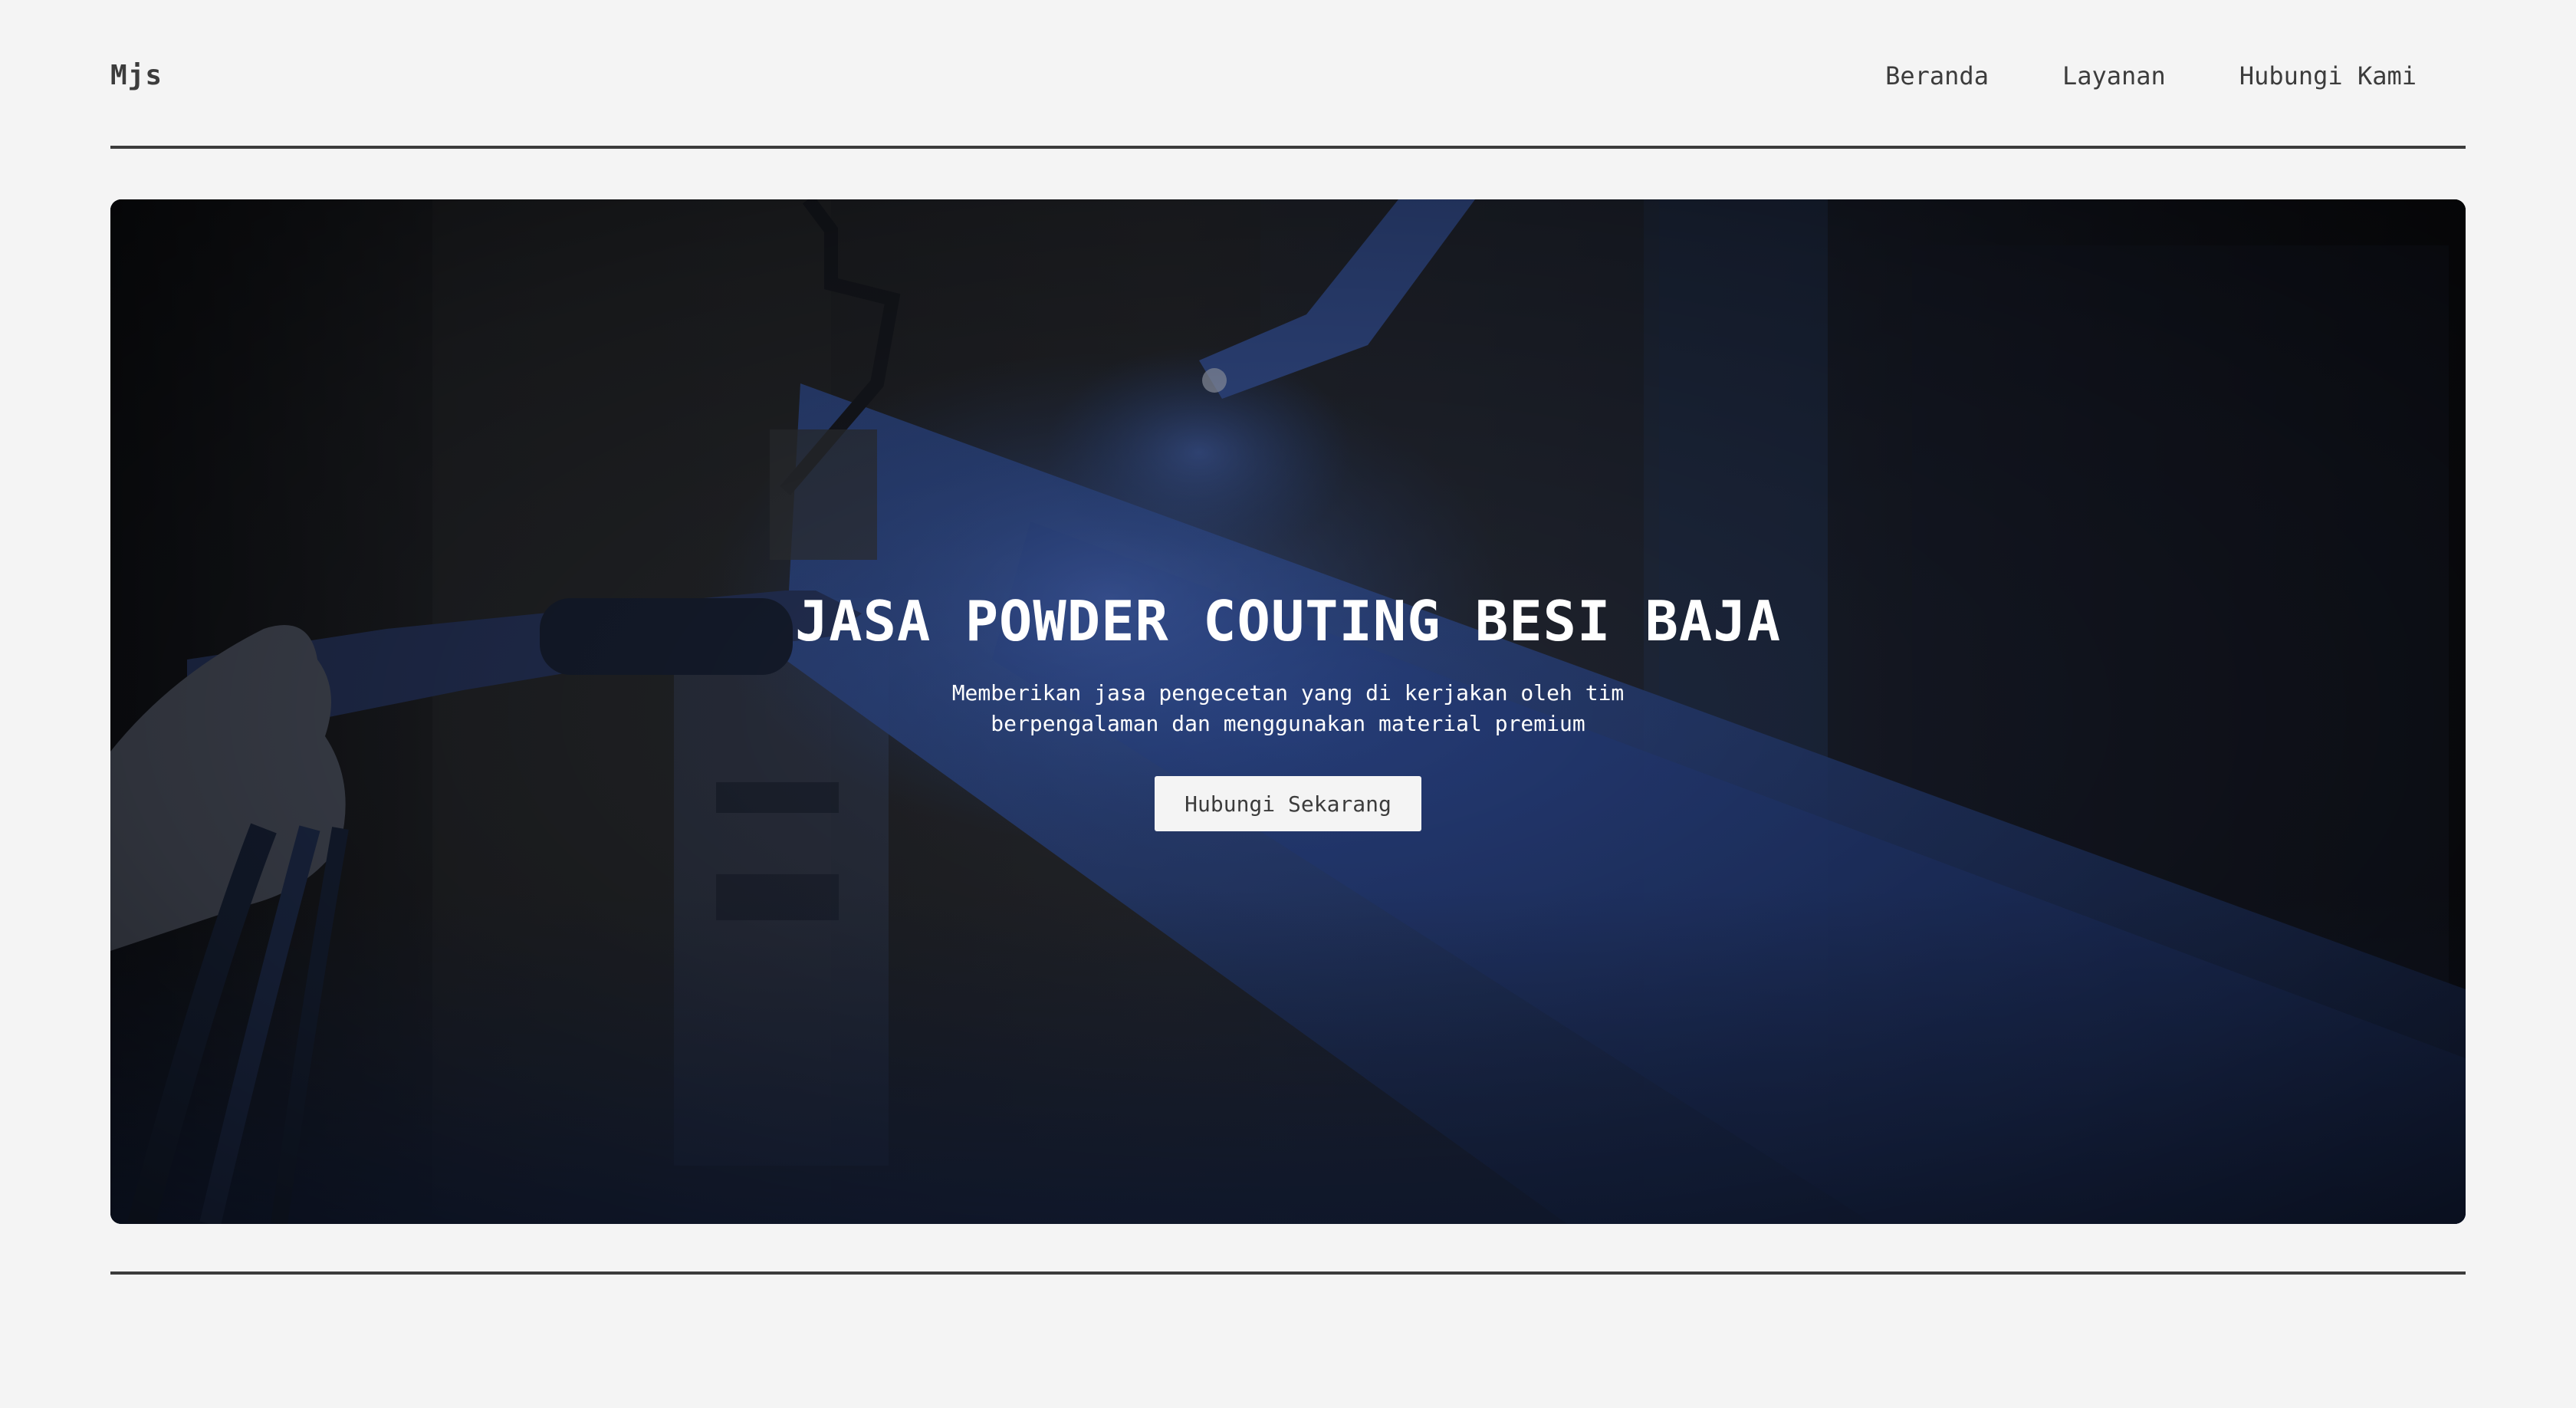 This screenshot has height=1408, width=2576. What do you see at coordinates (1288, 74) in the screenshot?
I see `site-header: Mjs Beranda Layanan Hubungi Kami` at bounding box center [1288, 74].